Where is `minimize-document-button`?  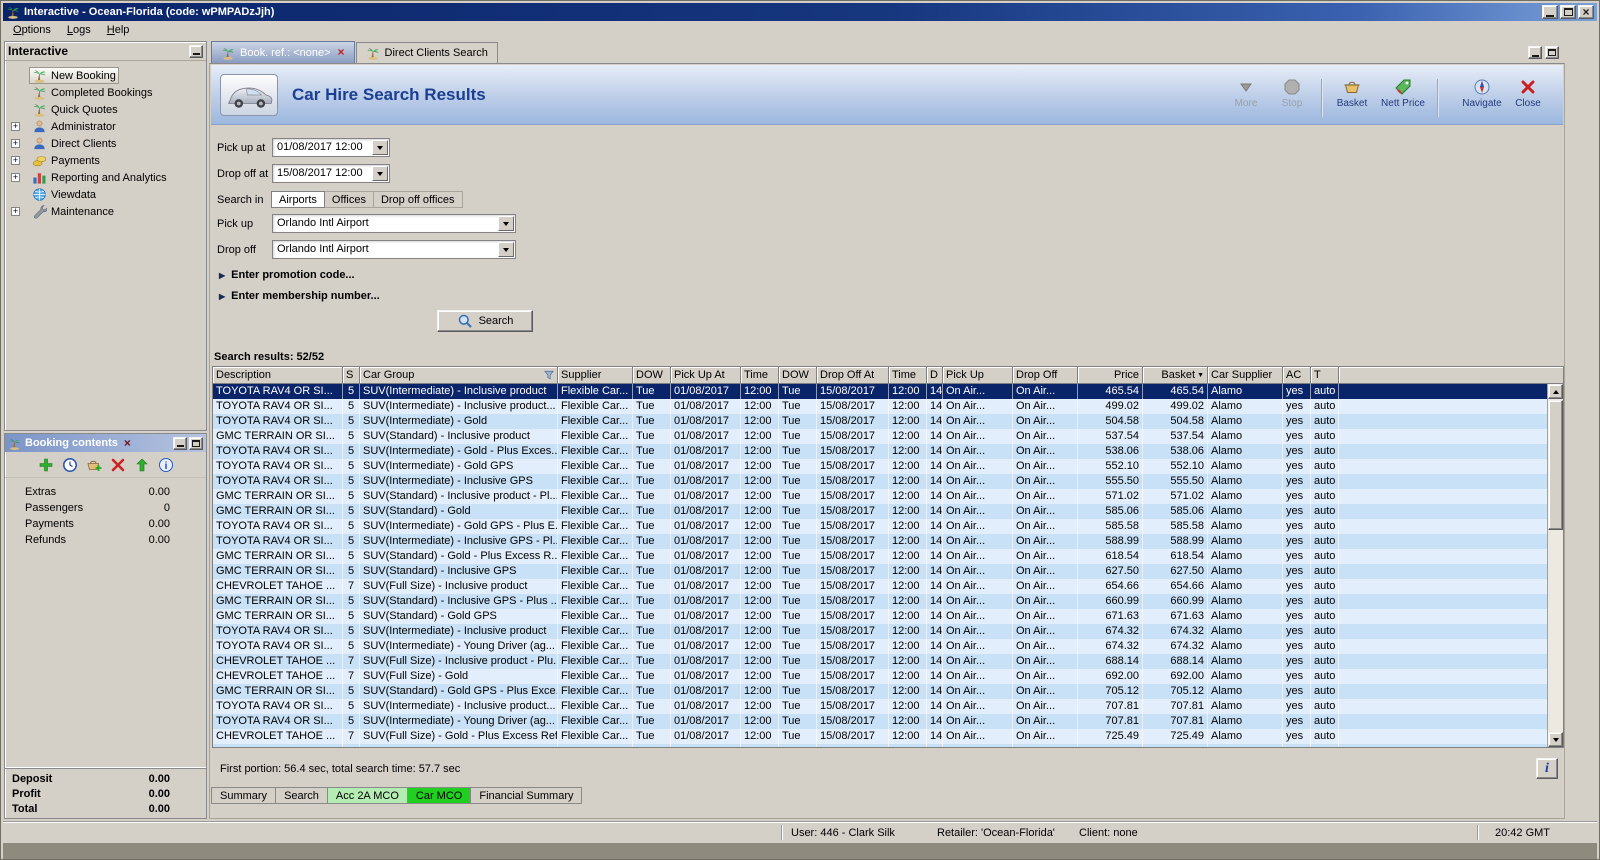
minimize-document-button is located at coordinates (1535, 52).